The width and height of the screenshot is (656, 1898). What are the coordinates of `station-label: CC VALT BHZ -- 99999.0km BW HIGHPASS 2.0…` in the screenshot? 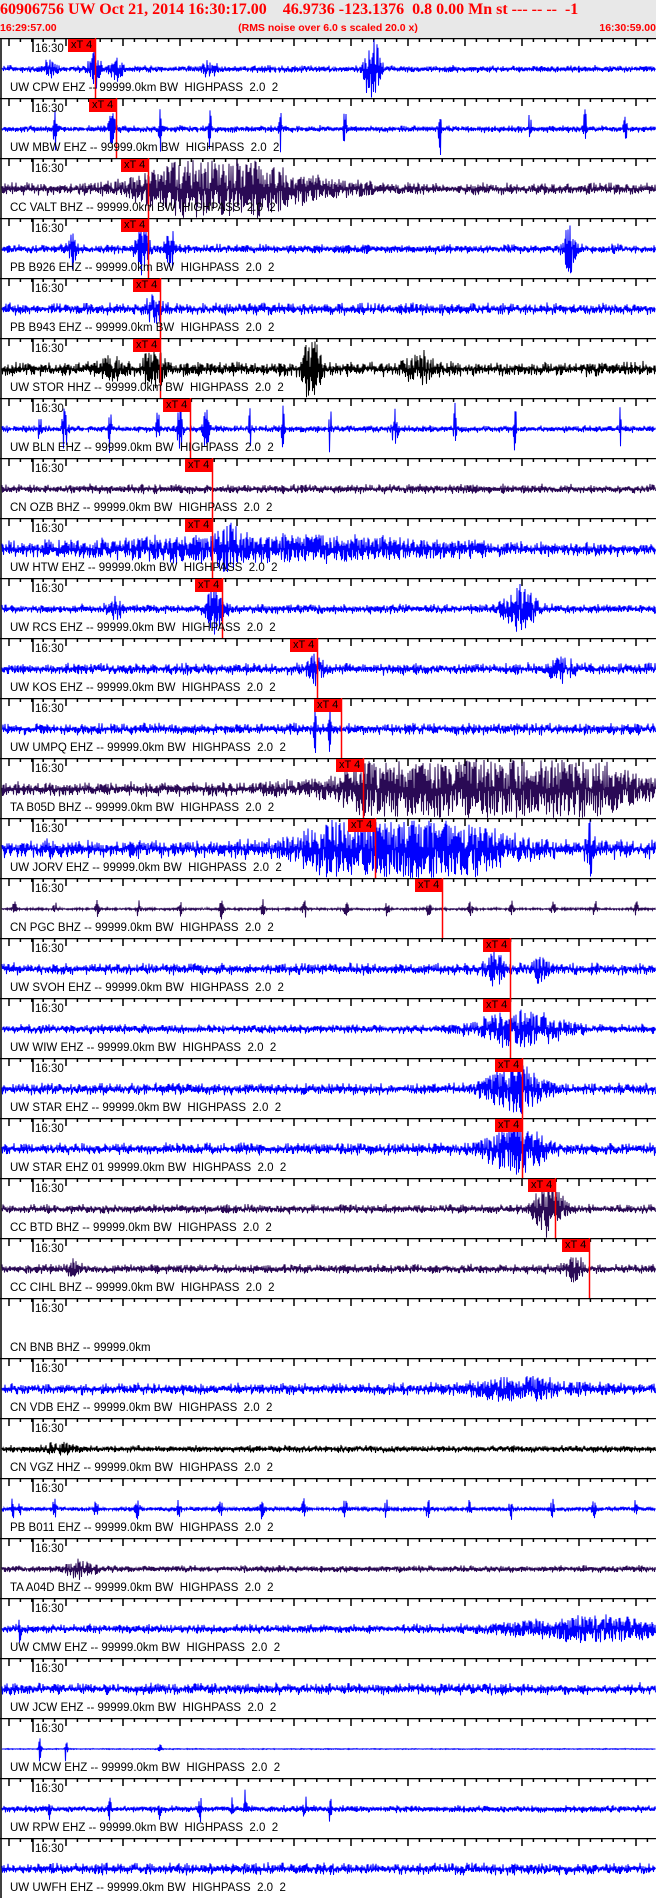 It's located at (143, 208).